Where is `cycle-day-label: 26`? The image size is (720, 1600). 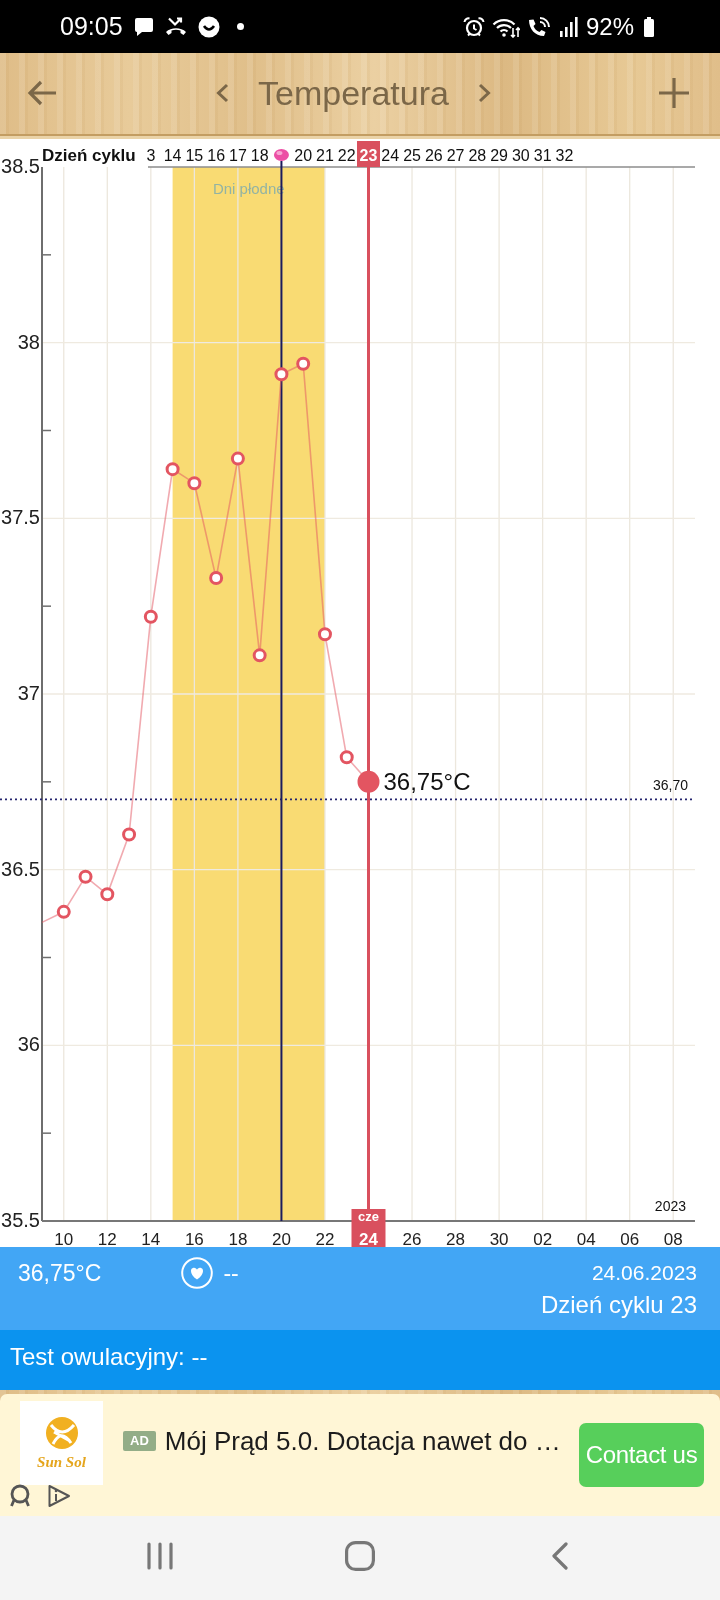 cycle-day-label: 26 is located at coordinates (433, 155).